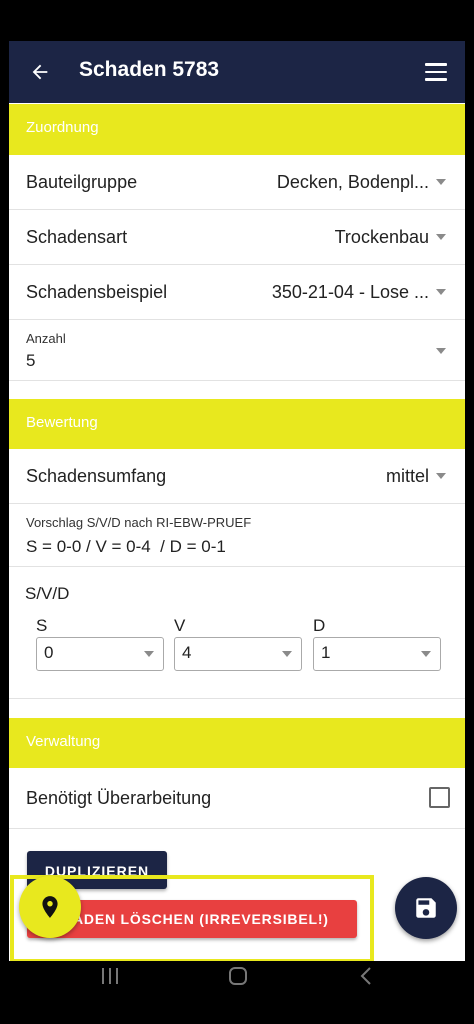 This screenshot has width=474, height=1024. What do you see at coordinates (326, 652) in the screenshot?
I see `d-value: 1` at bounding box center [326, 652].